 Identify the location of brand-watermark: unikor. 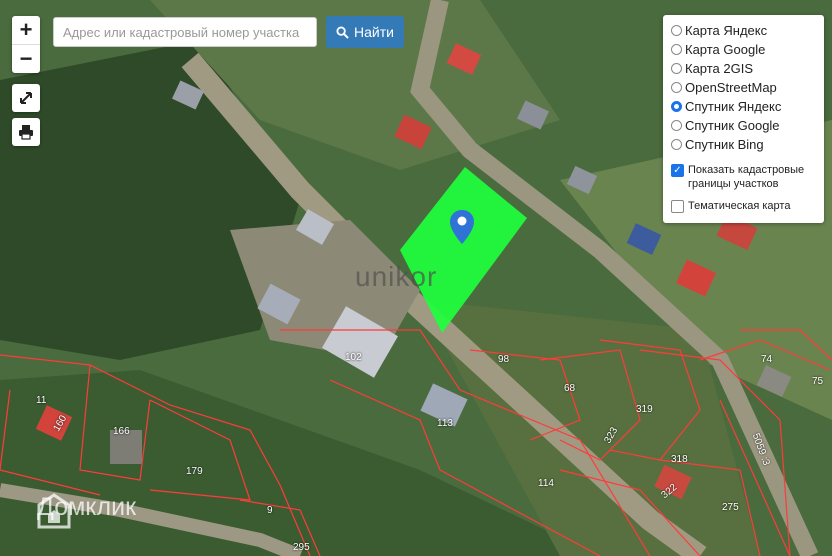
(396, 276).